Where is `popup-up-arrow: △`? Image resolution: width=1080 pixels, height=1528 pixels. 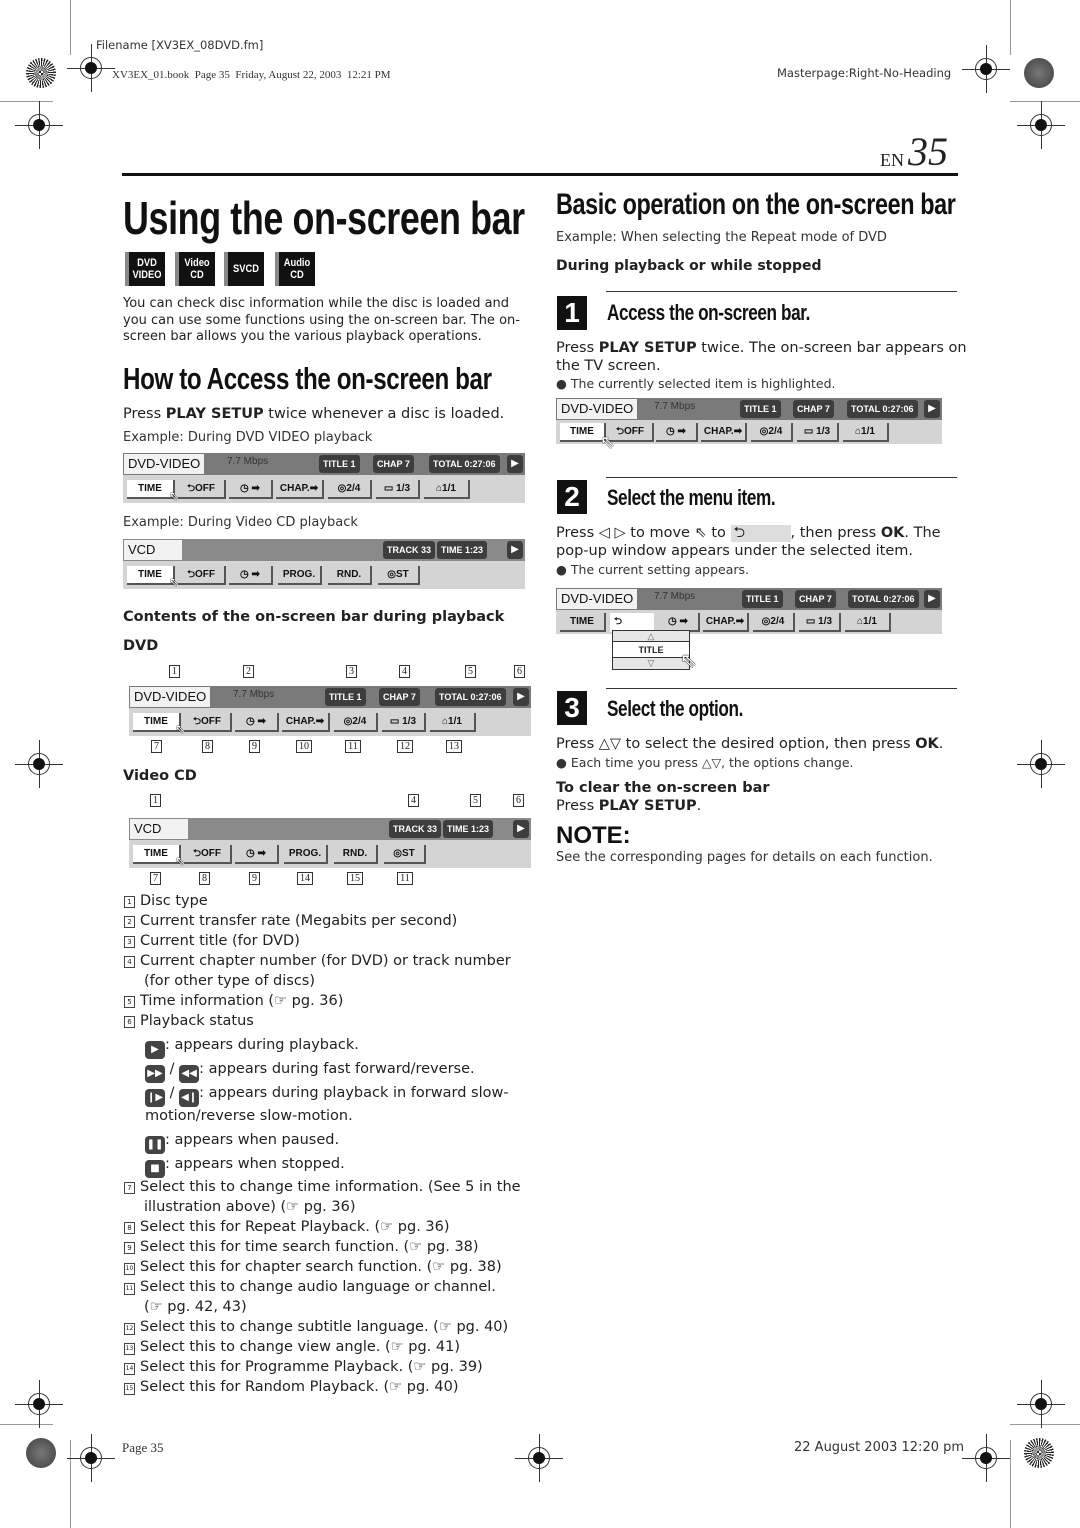
popup-up-arrow: △ is located at coordinates (651, 636).